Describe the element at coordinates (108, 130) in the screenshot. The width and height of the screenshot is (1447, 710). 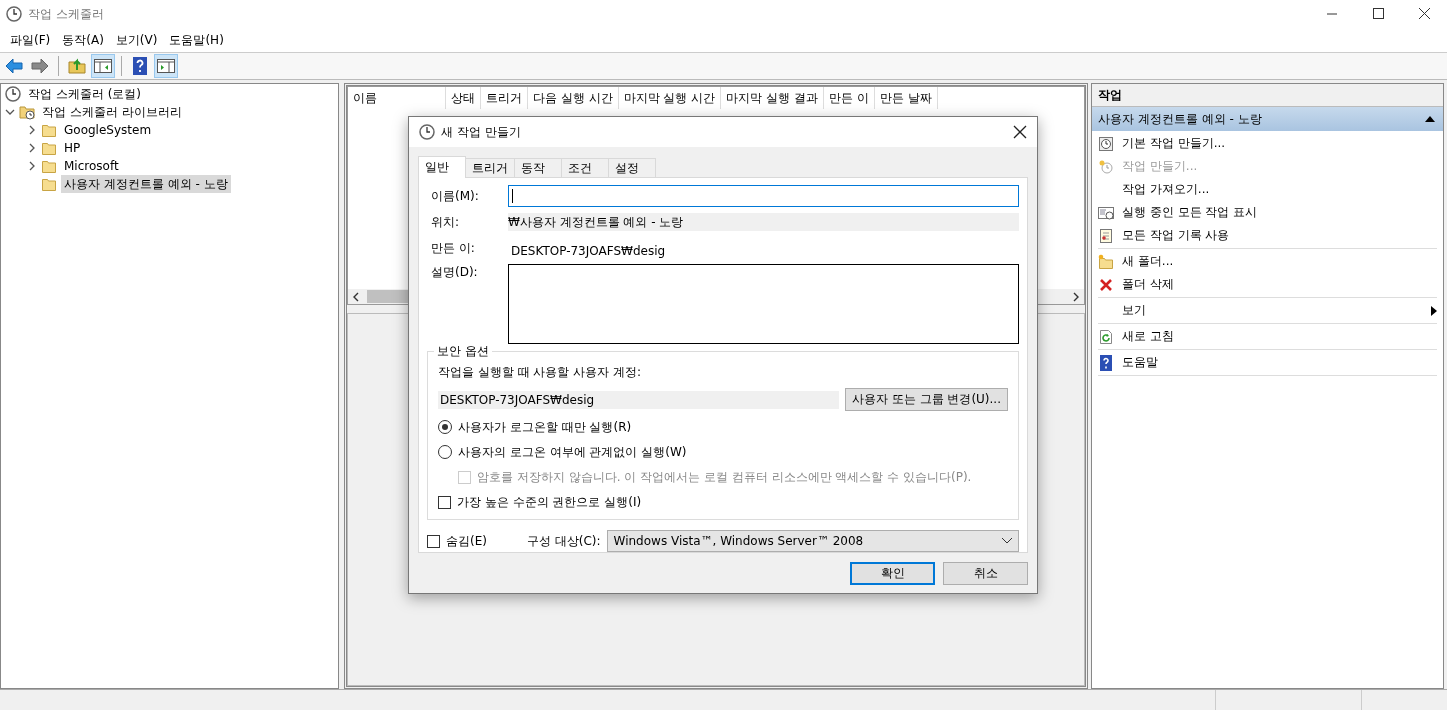
I see `tree-item: GoogleSystem` at that location.